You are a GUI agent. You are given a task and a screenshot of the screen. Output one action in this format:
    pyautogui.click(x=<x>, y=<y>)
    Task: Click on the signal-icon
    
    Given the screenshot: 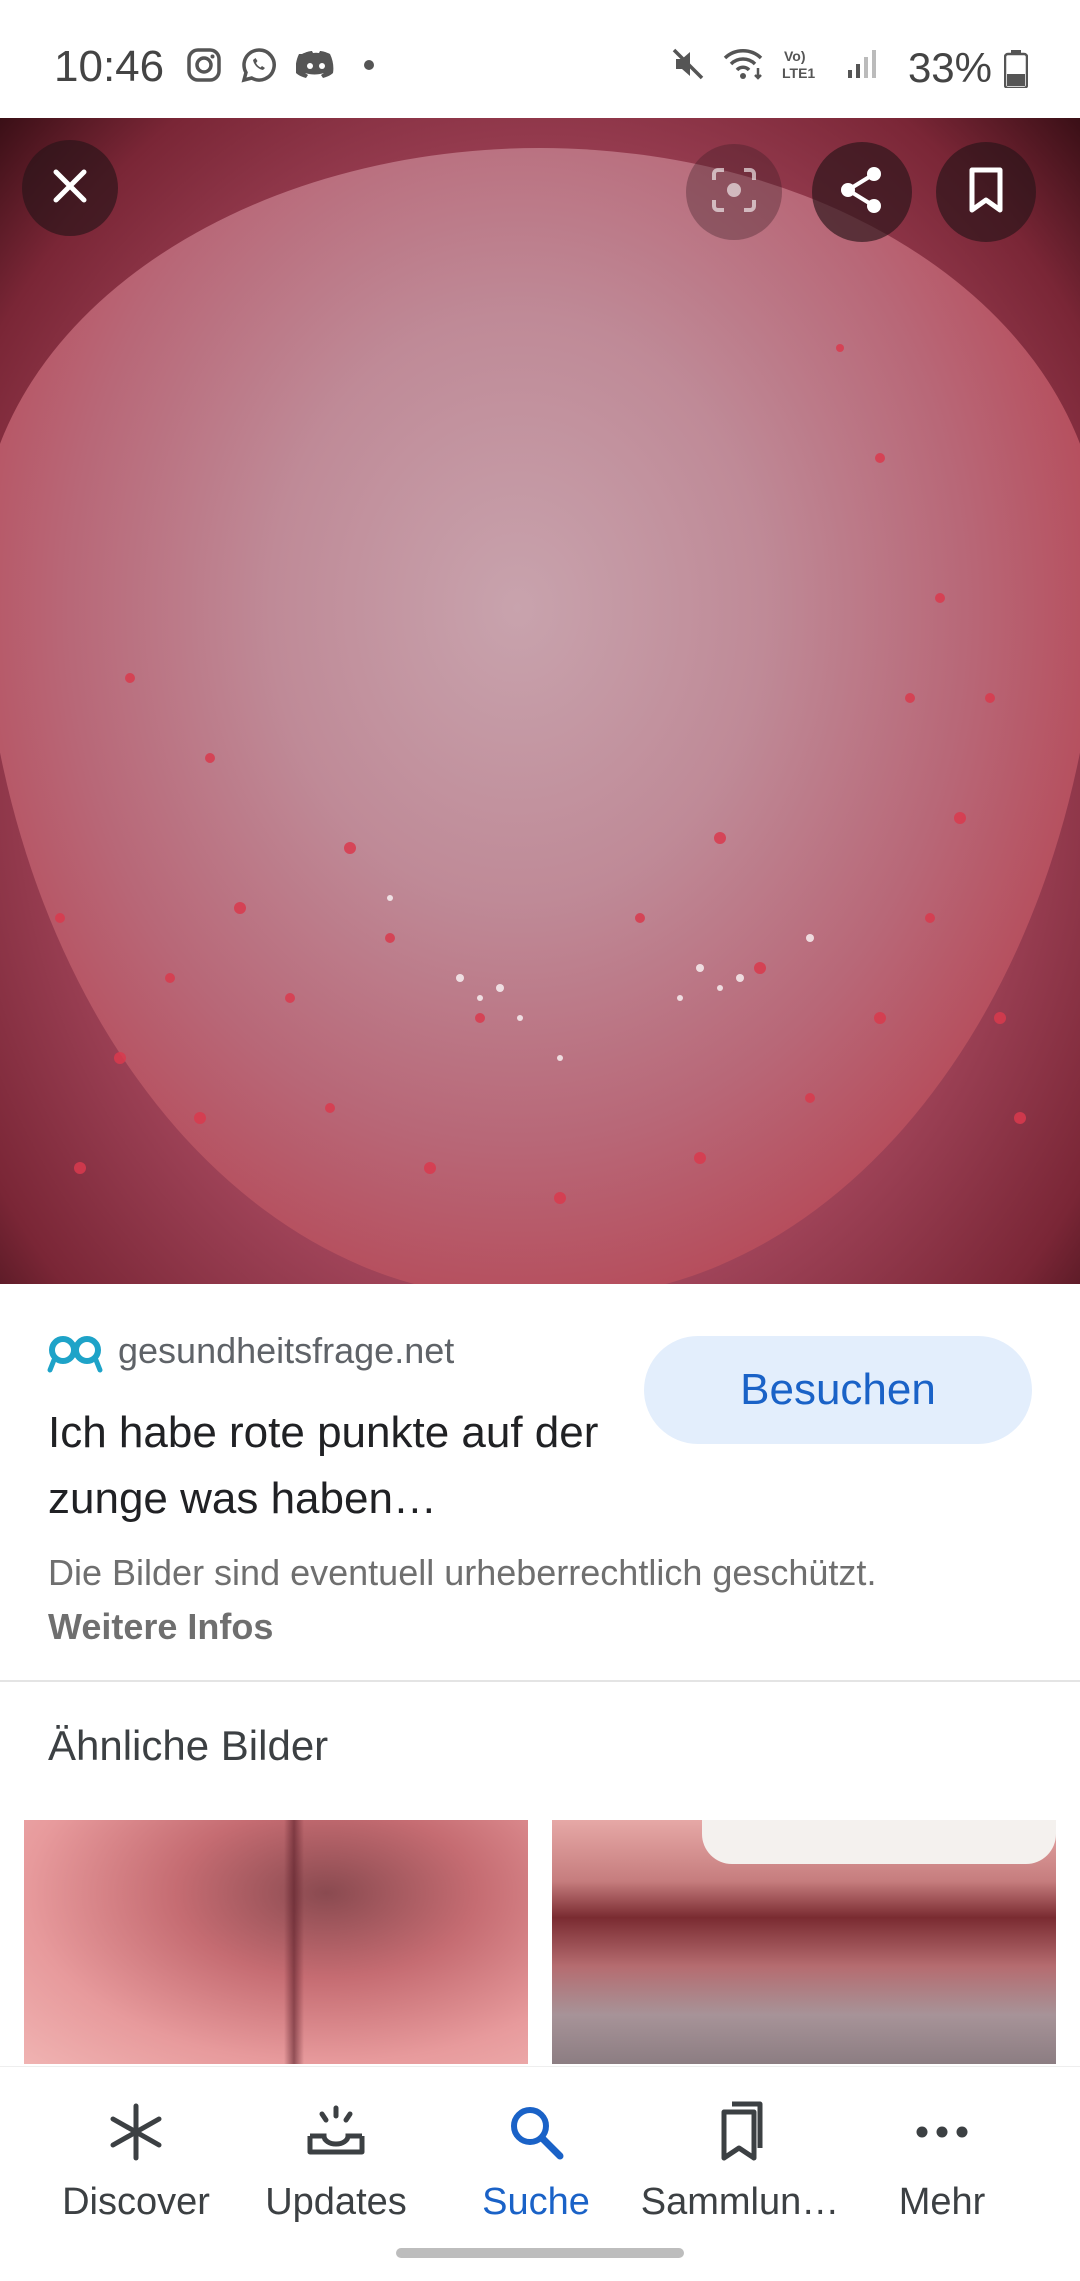 What is the action you would take?
    pyautogui.click(x=862, y=66)
    